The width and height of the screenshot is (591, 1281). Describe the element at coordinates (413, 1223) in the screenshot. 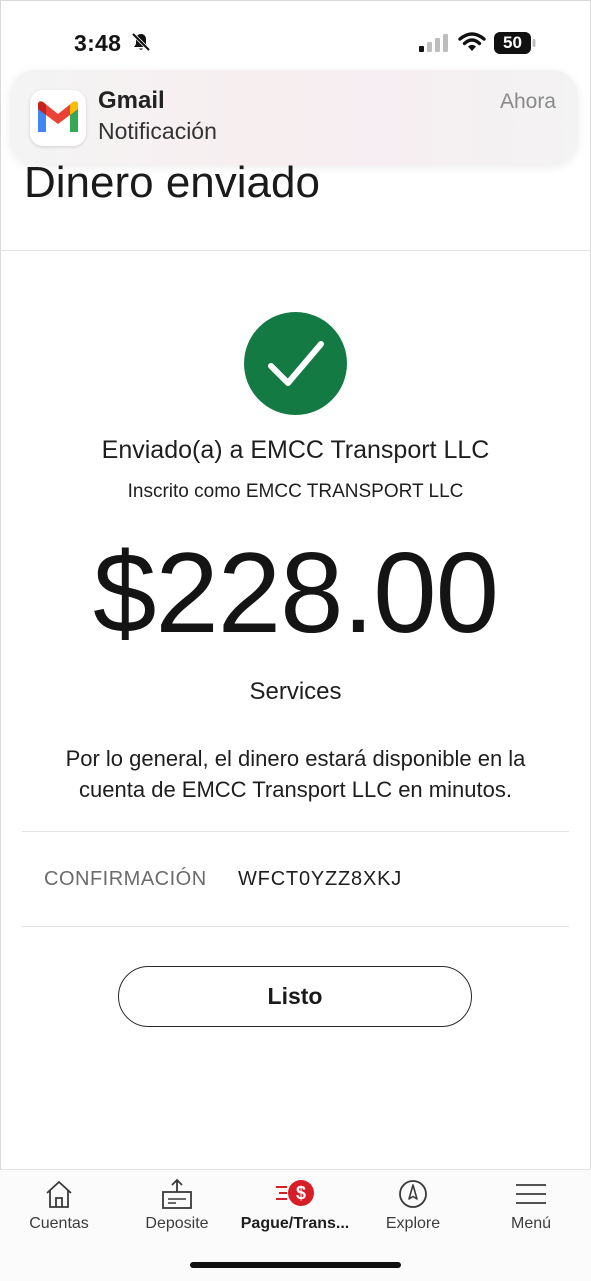

I see `tab-label: Explore` at that location.